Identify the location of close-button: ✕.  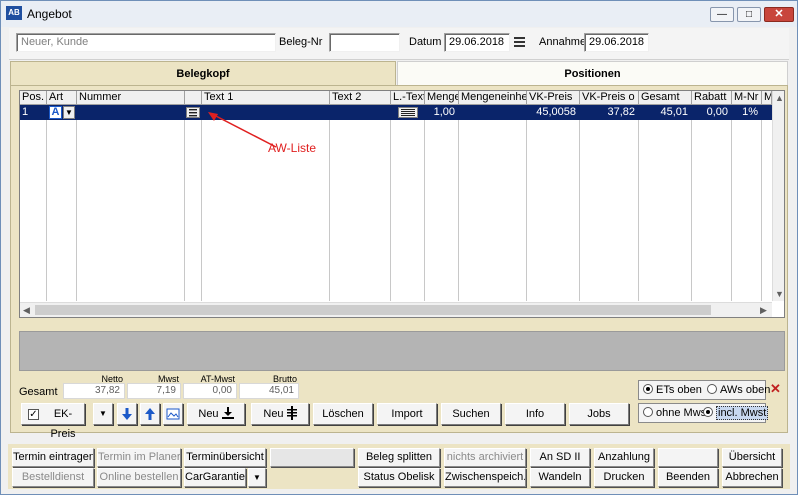
(779, 14).